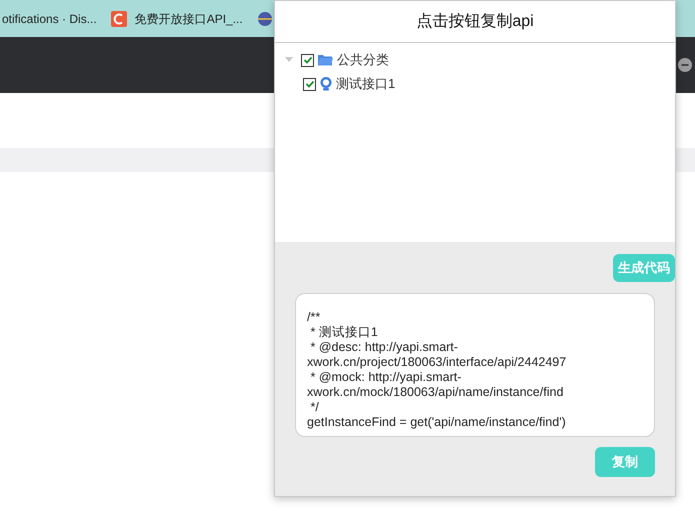  I want to click on dialog-title: 点击按钮复制api, so click(475, 22).